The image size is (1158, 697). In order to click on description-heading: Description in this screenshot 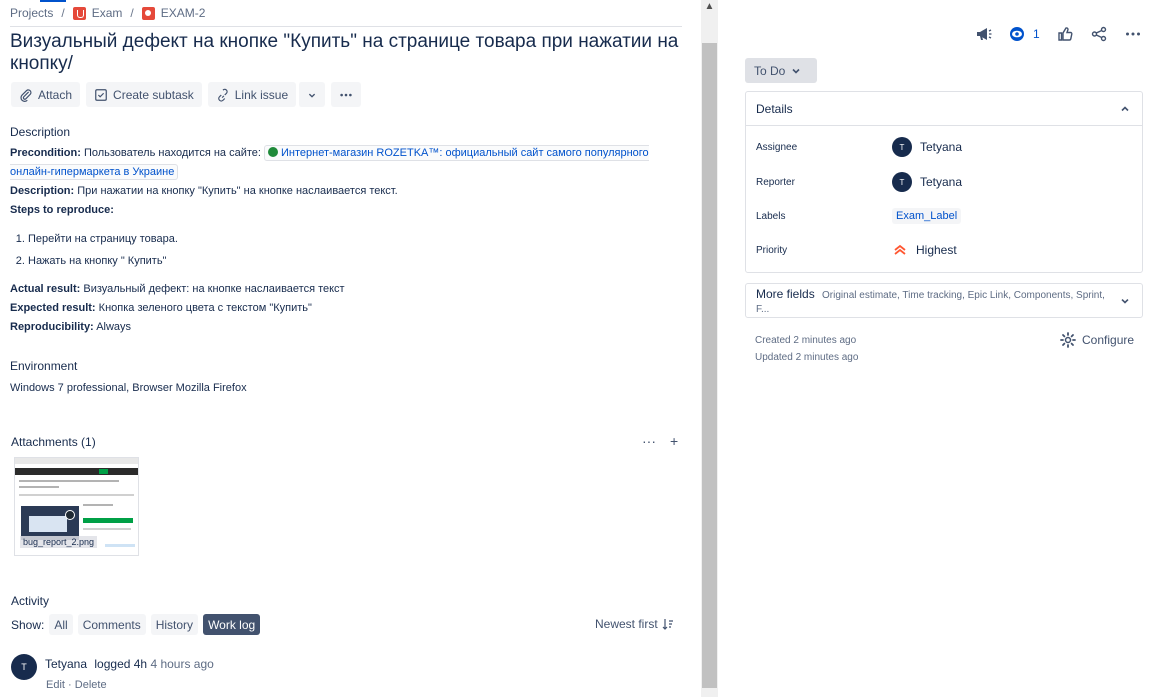, I will do `click(40, 132)`.